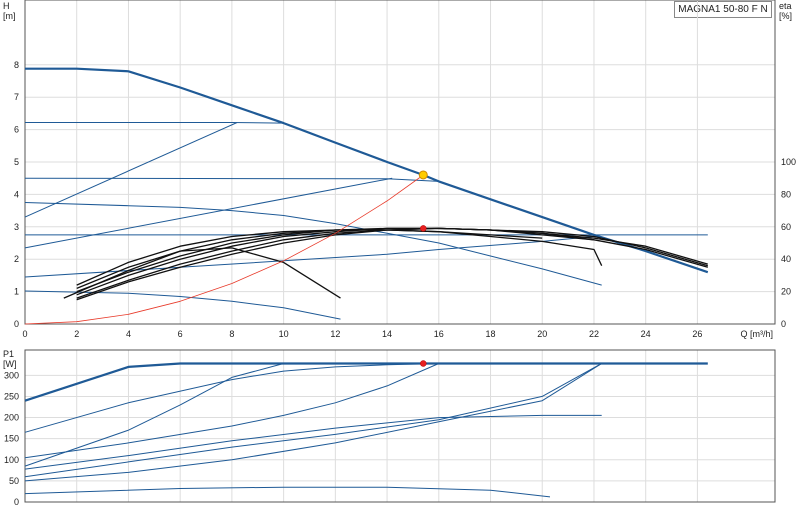 Image resolution: width=800 pixels, height=520 pixels. I want to click on eta-axis-label: eta, so click(785, 6).